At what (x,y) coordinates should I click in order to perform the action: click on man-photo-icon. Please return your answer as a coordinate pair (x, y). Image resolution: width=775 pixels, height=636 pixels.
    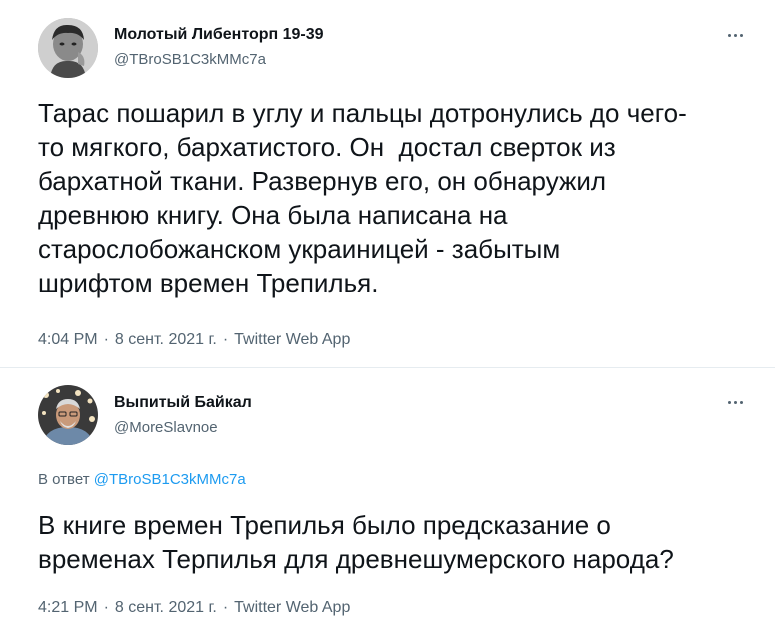
    Looking at the image, I should click on (68, 415).